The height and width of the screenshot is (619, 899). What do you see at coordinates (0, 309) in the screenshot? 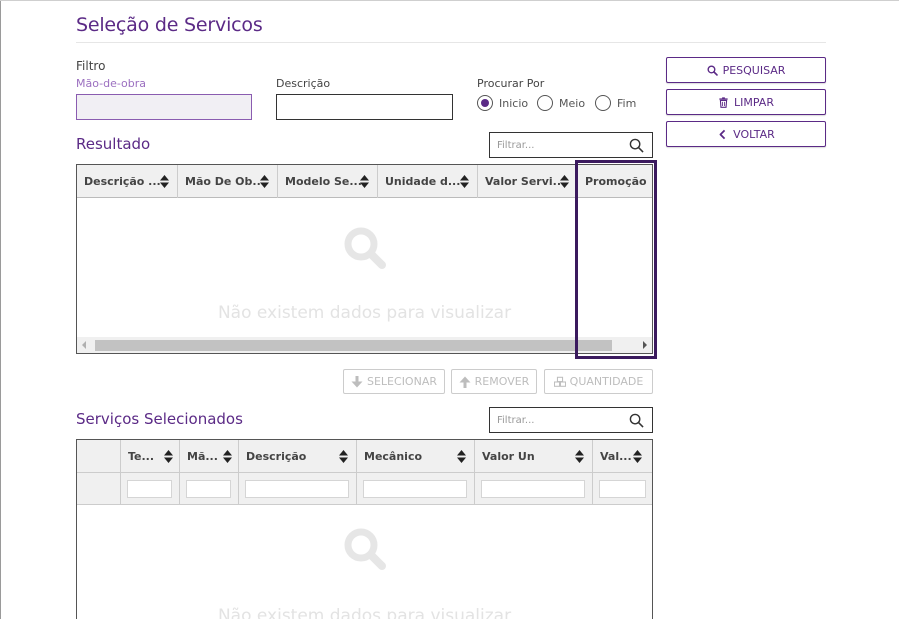
I see `window-left-border` at bounding box center [0, 309].